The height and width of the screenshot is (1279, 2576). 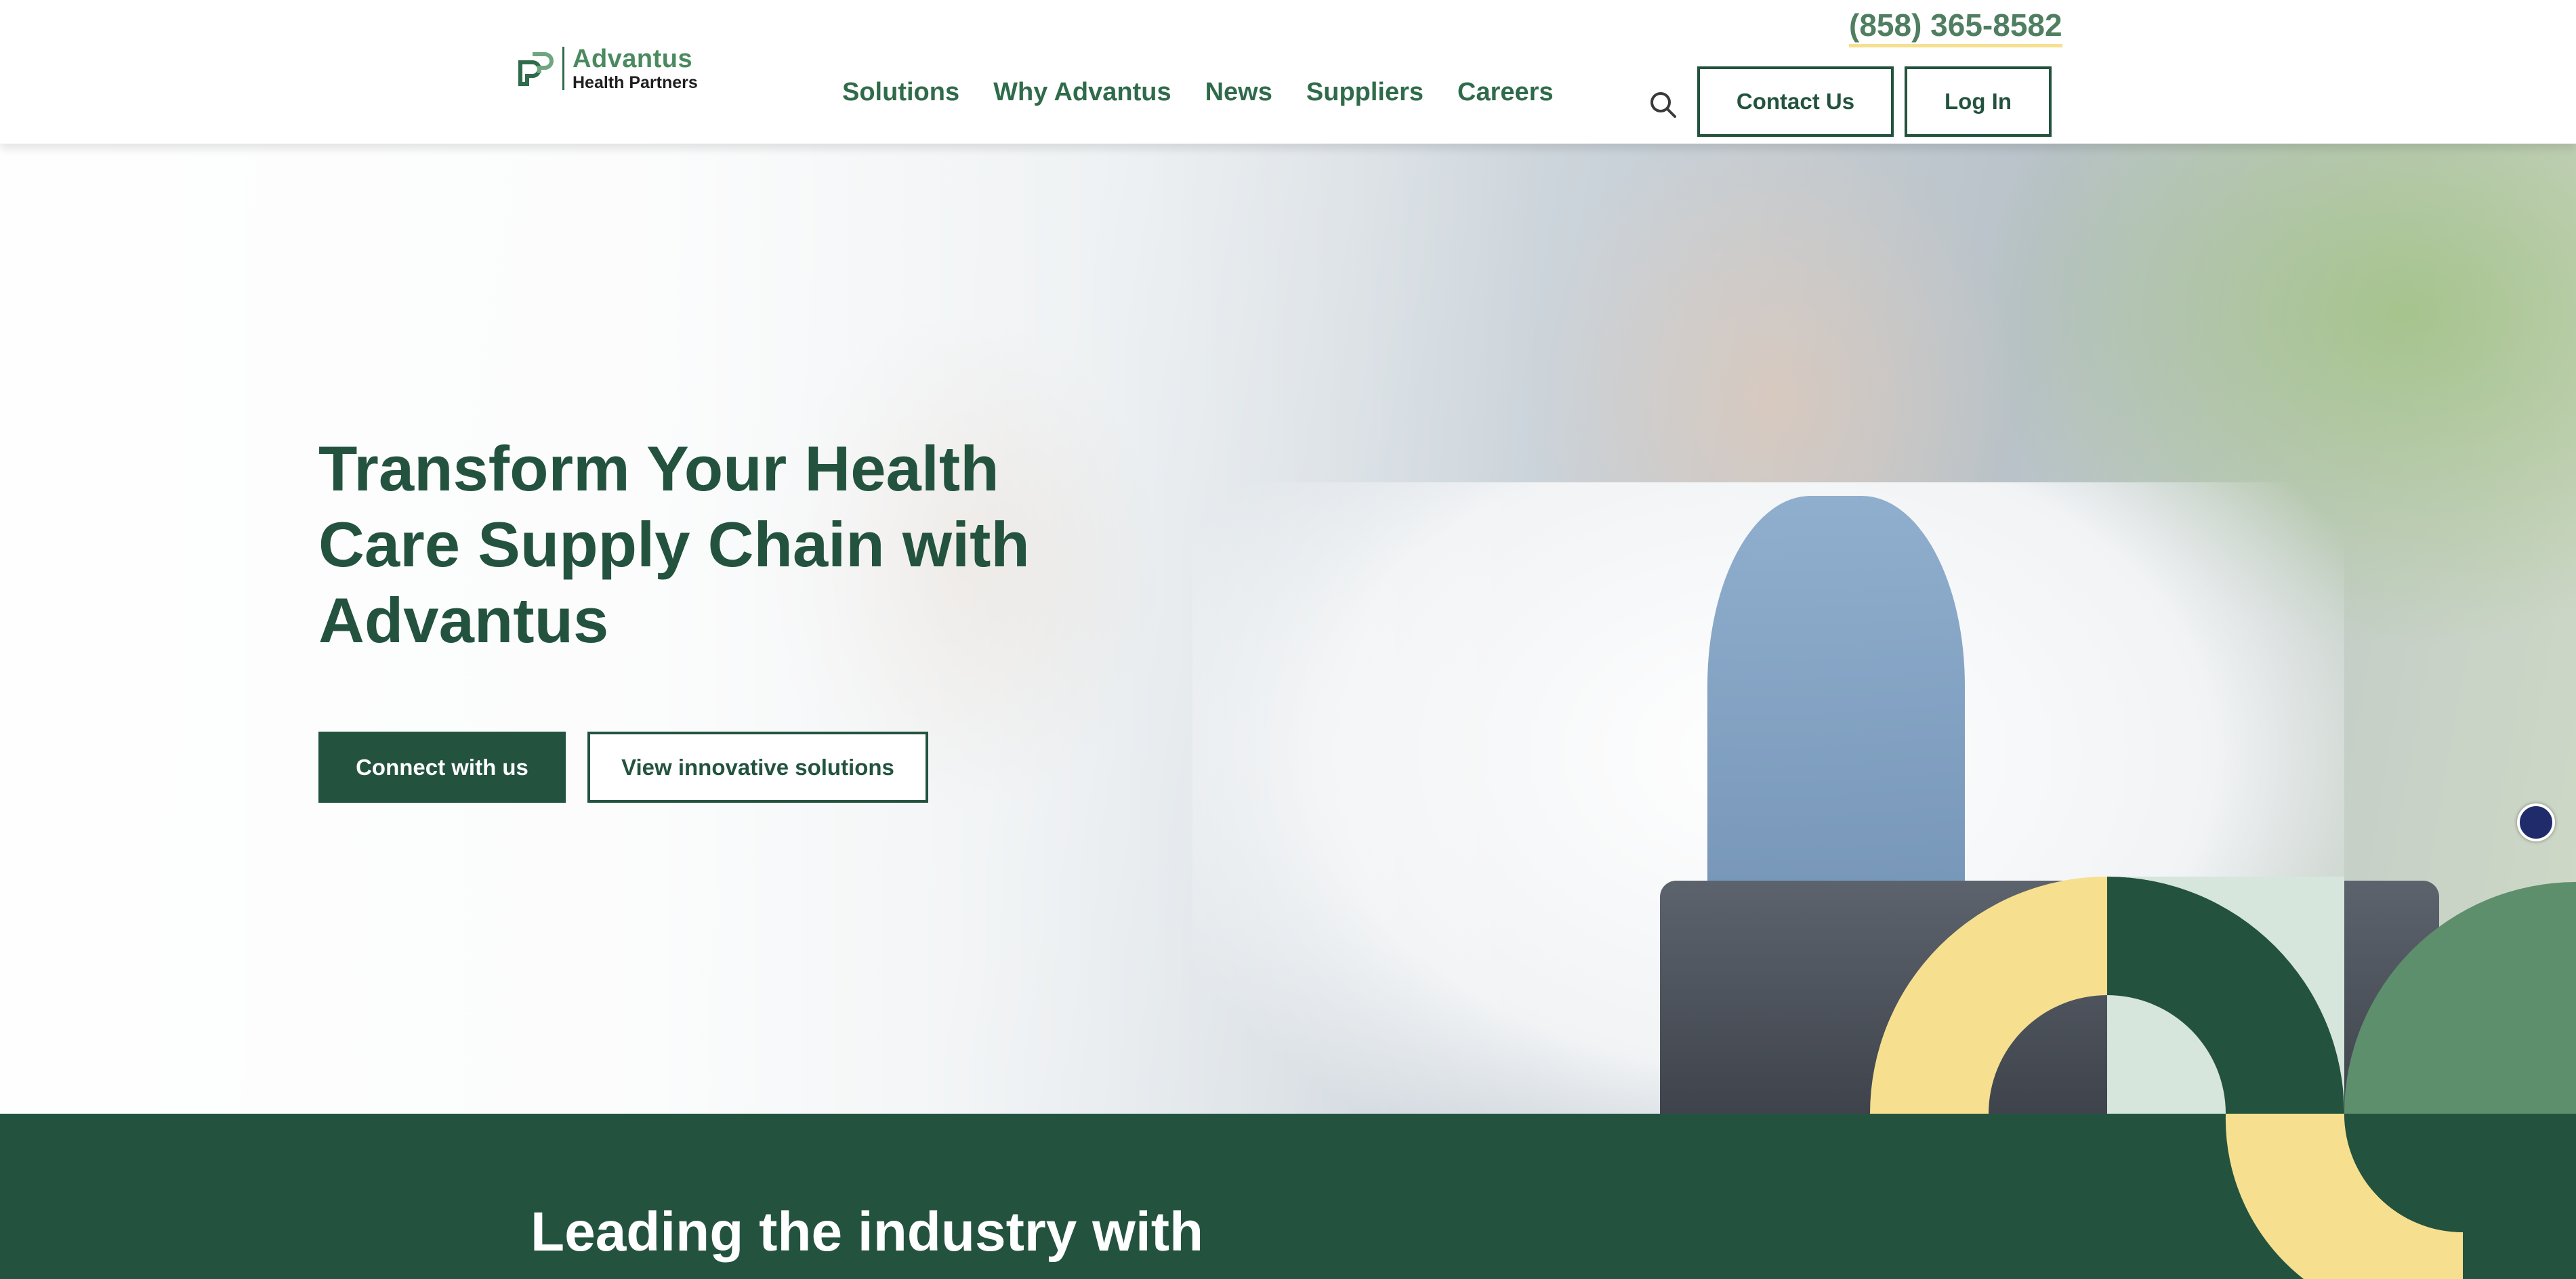 What do you see at coordinates (867, 1232) in the screenshot?
I see `industry-section-title: Leading the industry with` at bounding box center [867, 1232].